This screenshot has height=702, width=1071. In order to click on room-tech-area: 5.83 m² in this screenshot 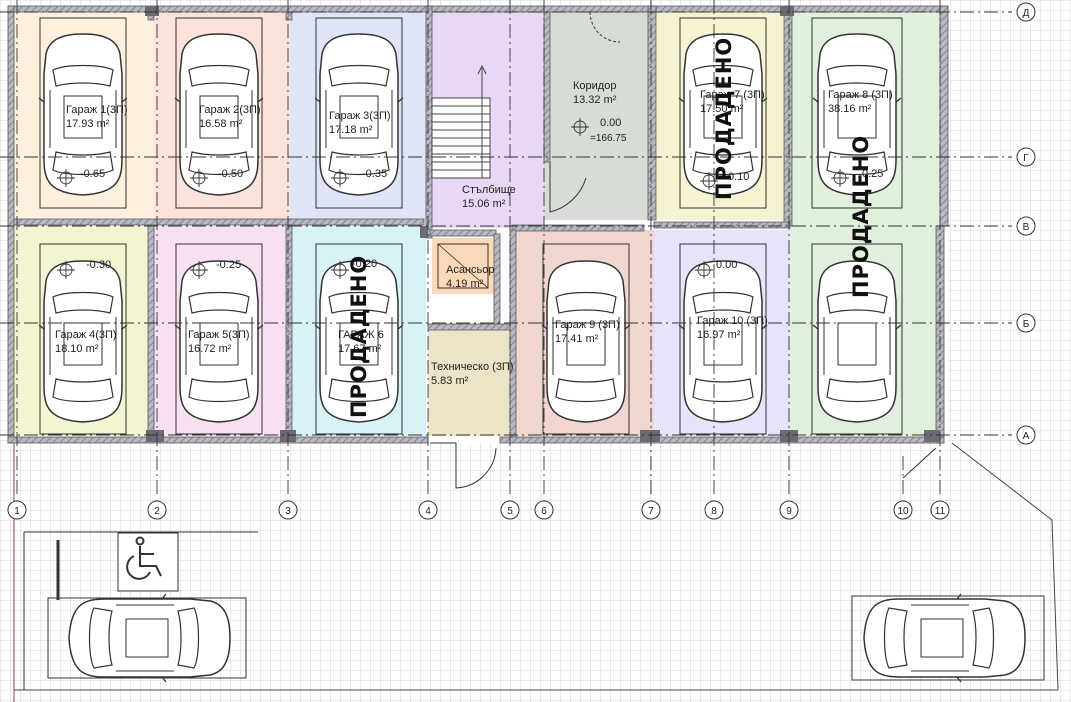, I will do `click(450, 381)`.